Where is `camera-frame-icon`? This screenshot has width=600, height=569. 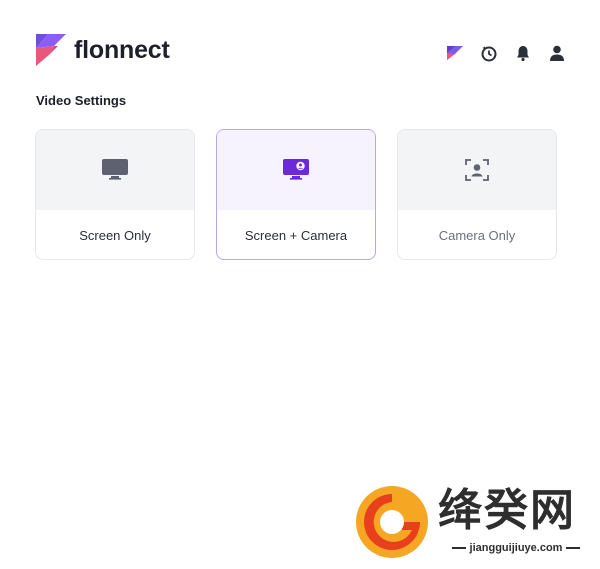
camera-frame-icon is located at coordinates (477, 170).